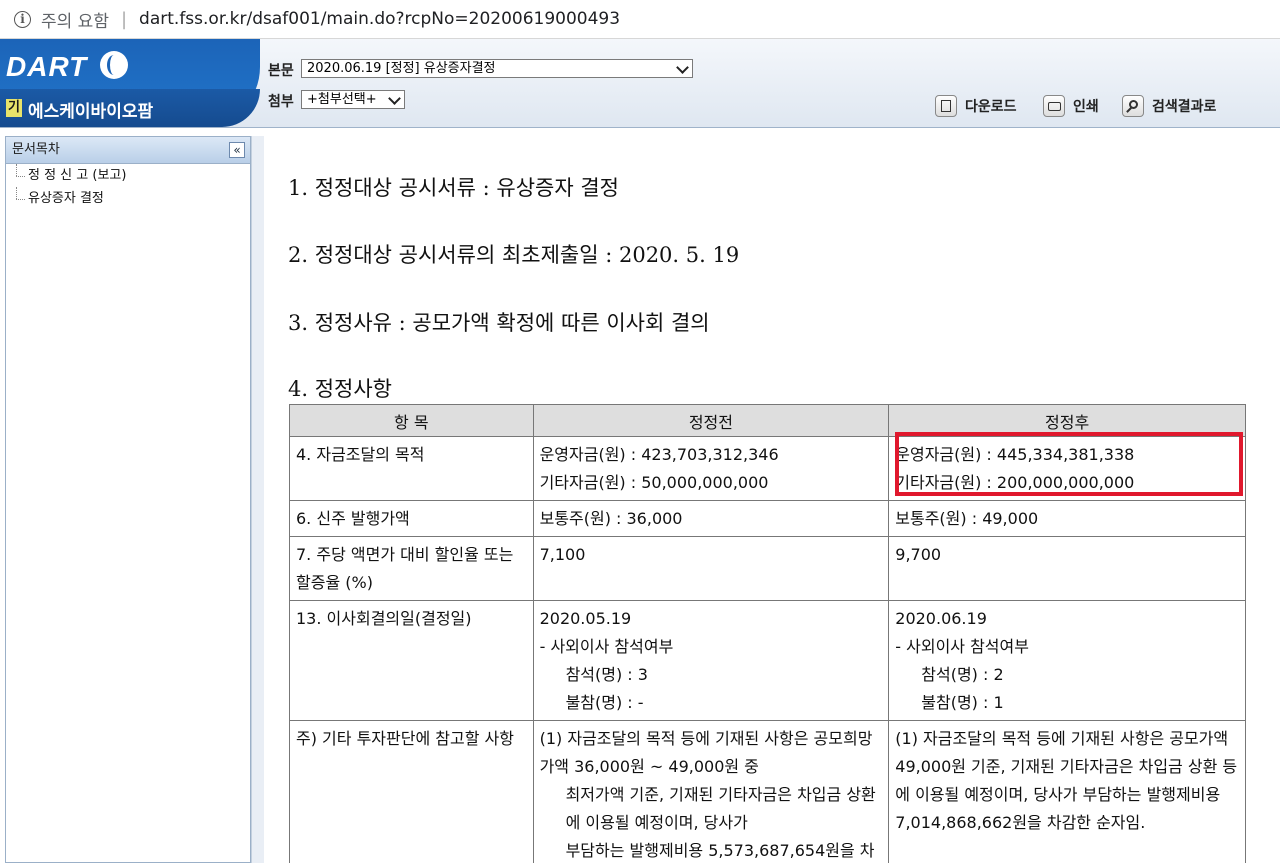 This screenshot has width=1280, height=863. I want to click on company-bar: 기 에스케이바이오팜, so click(130, 108).